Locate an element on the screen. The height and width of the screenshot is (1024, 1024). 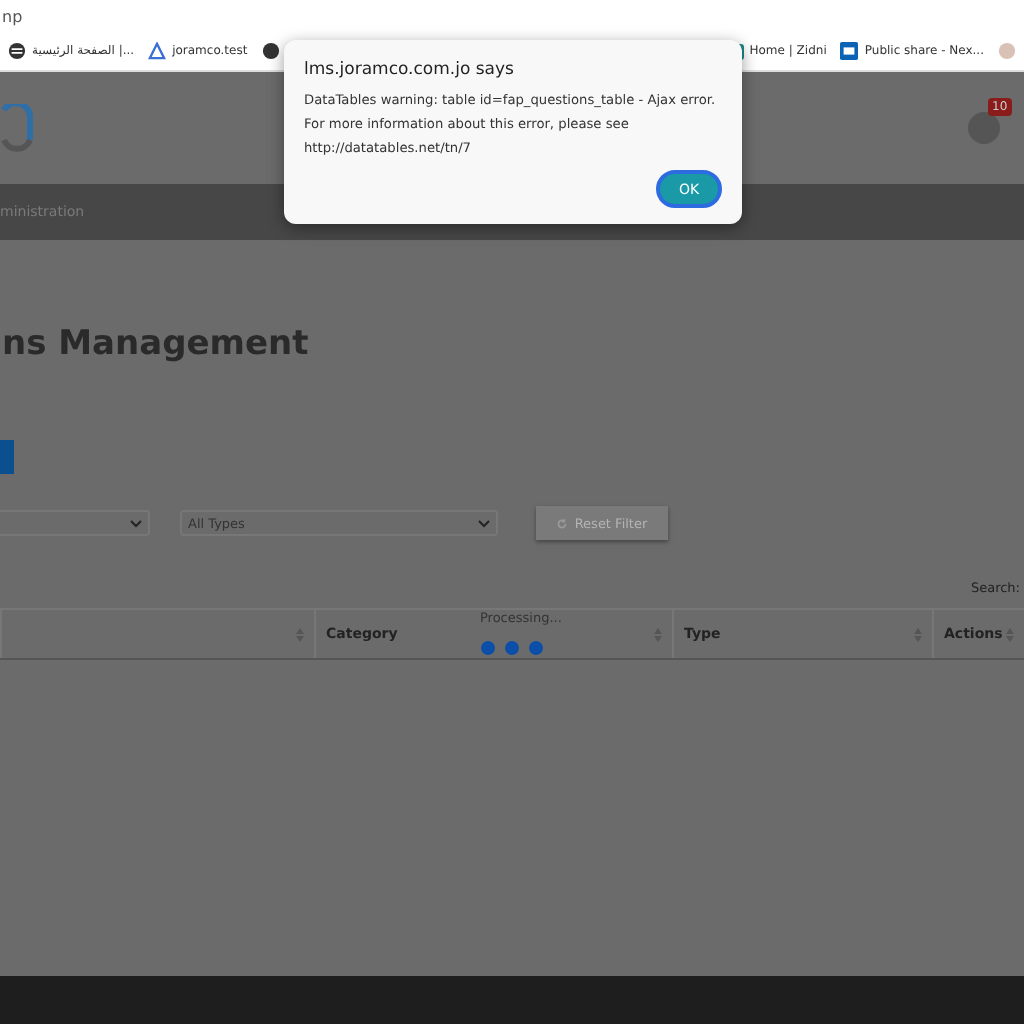
triangle-icon is located at coordinates (157, 51).